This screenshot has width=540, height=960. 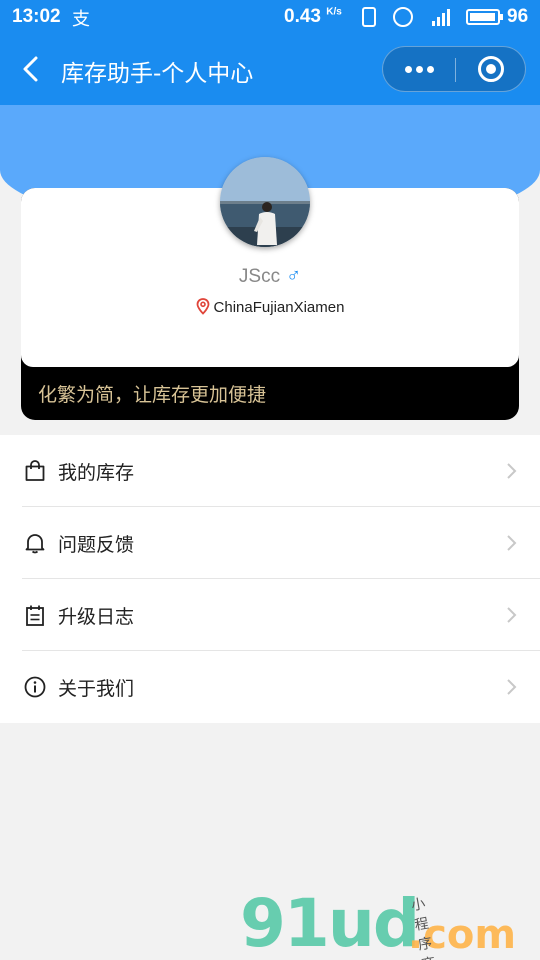 I want to click on menu-item-my-inventory: 我的库存, so click(x=270, y=471).